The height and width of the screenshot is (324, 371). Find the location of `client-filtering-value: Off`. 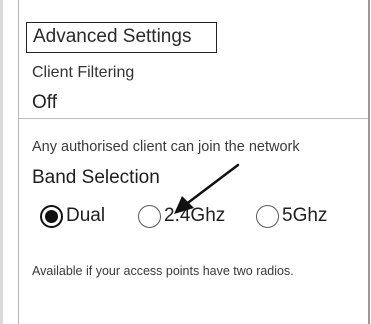

client-filtering-value: Off is located at coordinates (44, 103).